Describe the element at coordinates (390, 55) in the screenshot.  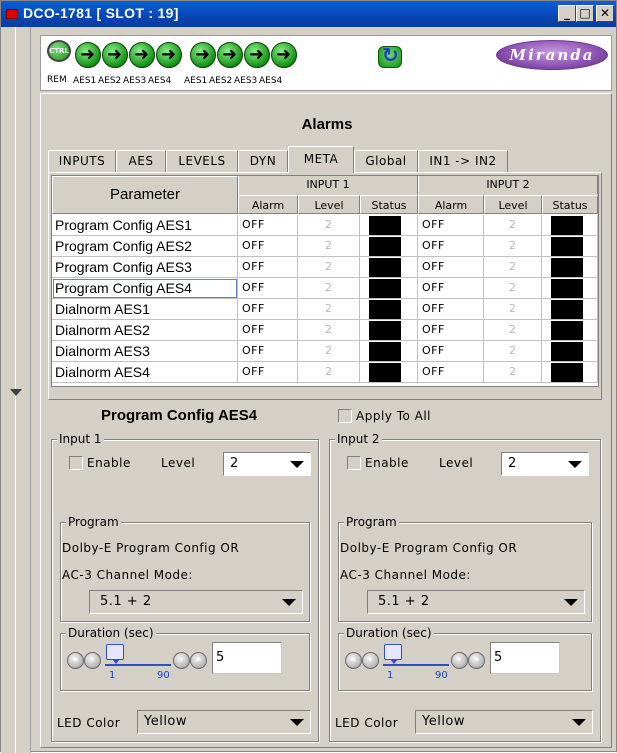
I see `sync-icon` at that location.